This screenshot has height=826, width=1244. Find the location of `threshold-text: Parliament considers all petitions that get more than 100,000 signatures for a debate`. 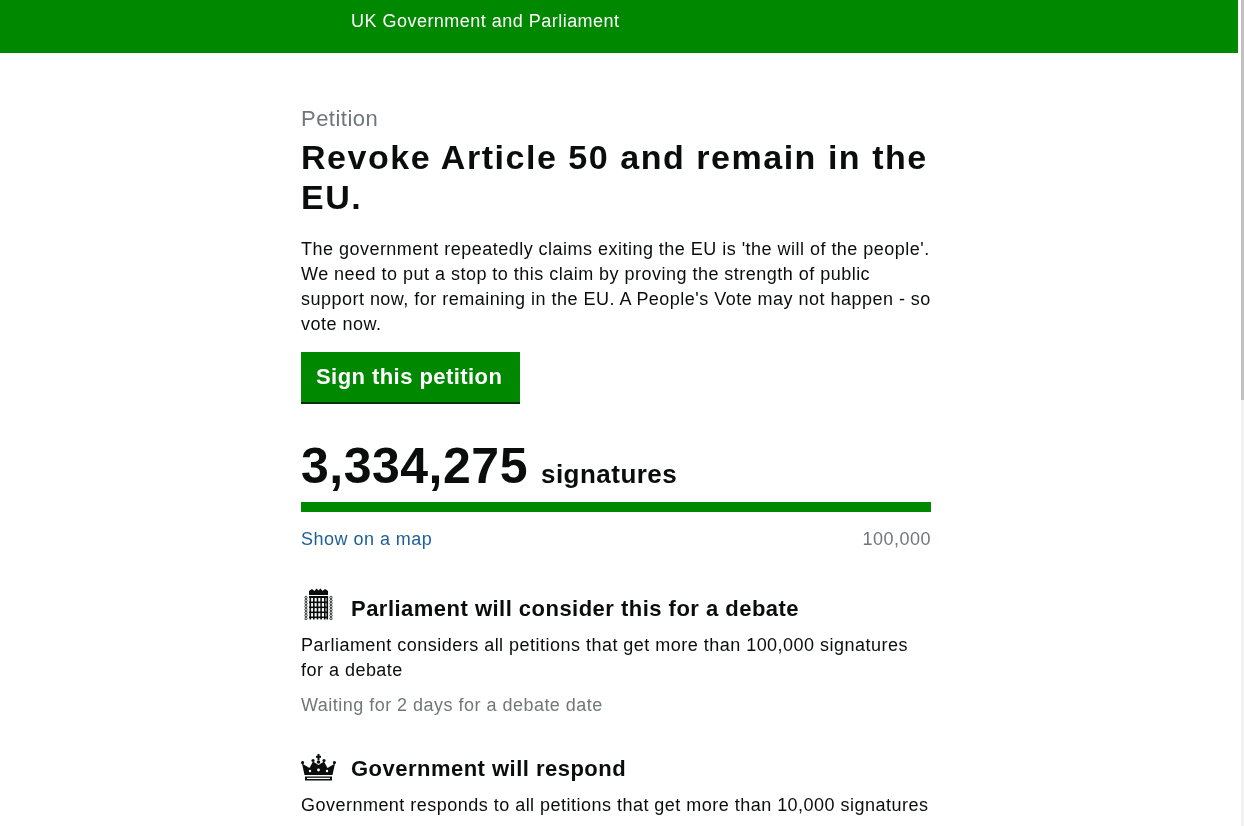

threshold-text: Parliament considers all petitions that get more than 100,000 signatures for a debate is located at coordinates (605, 658).